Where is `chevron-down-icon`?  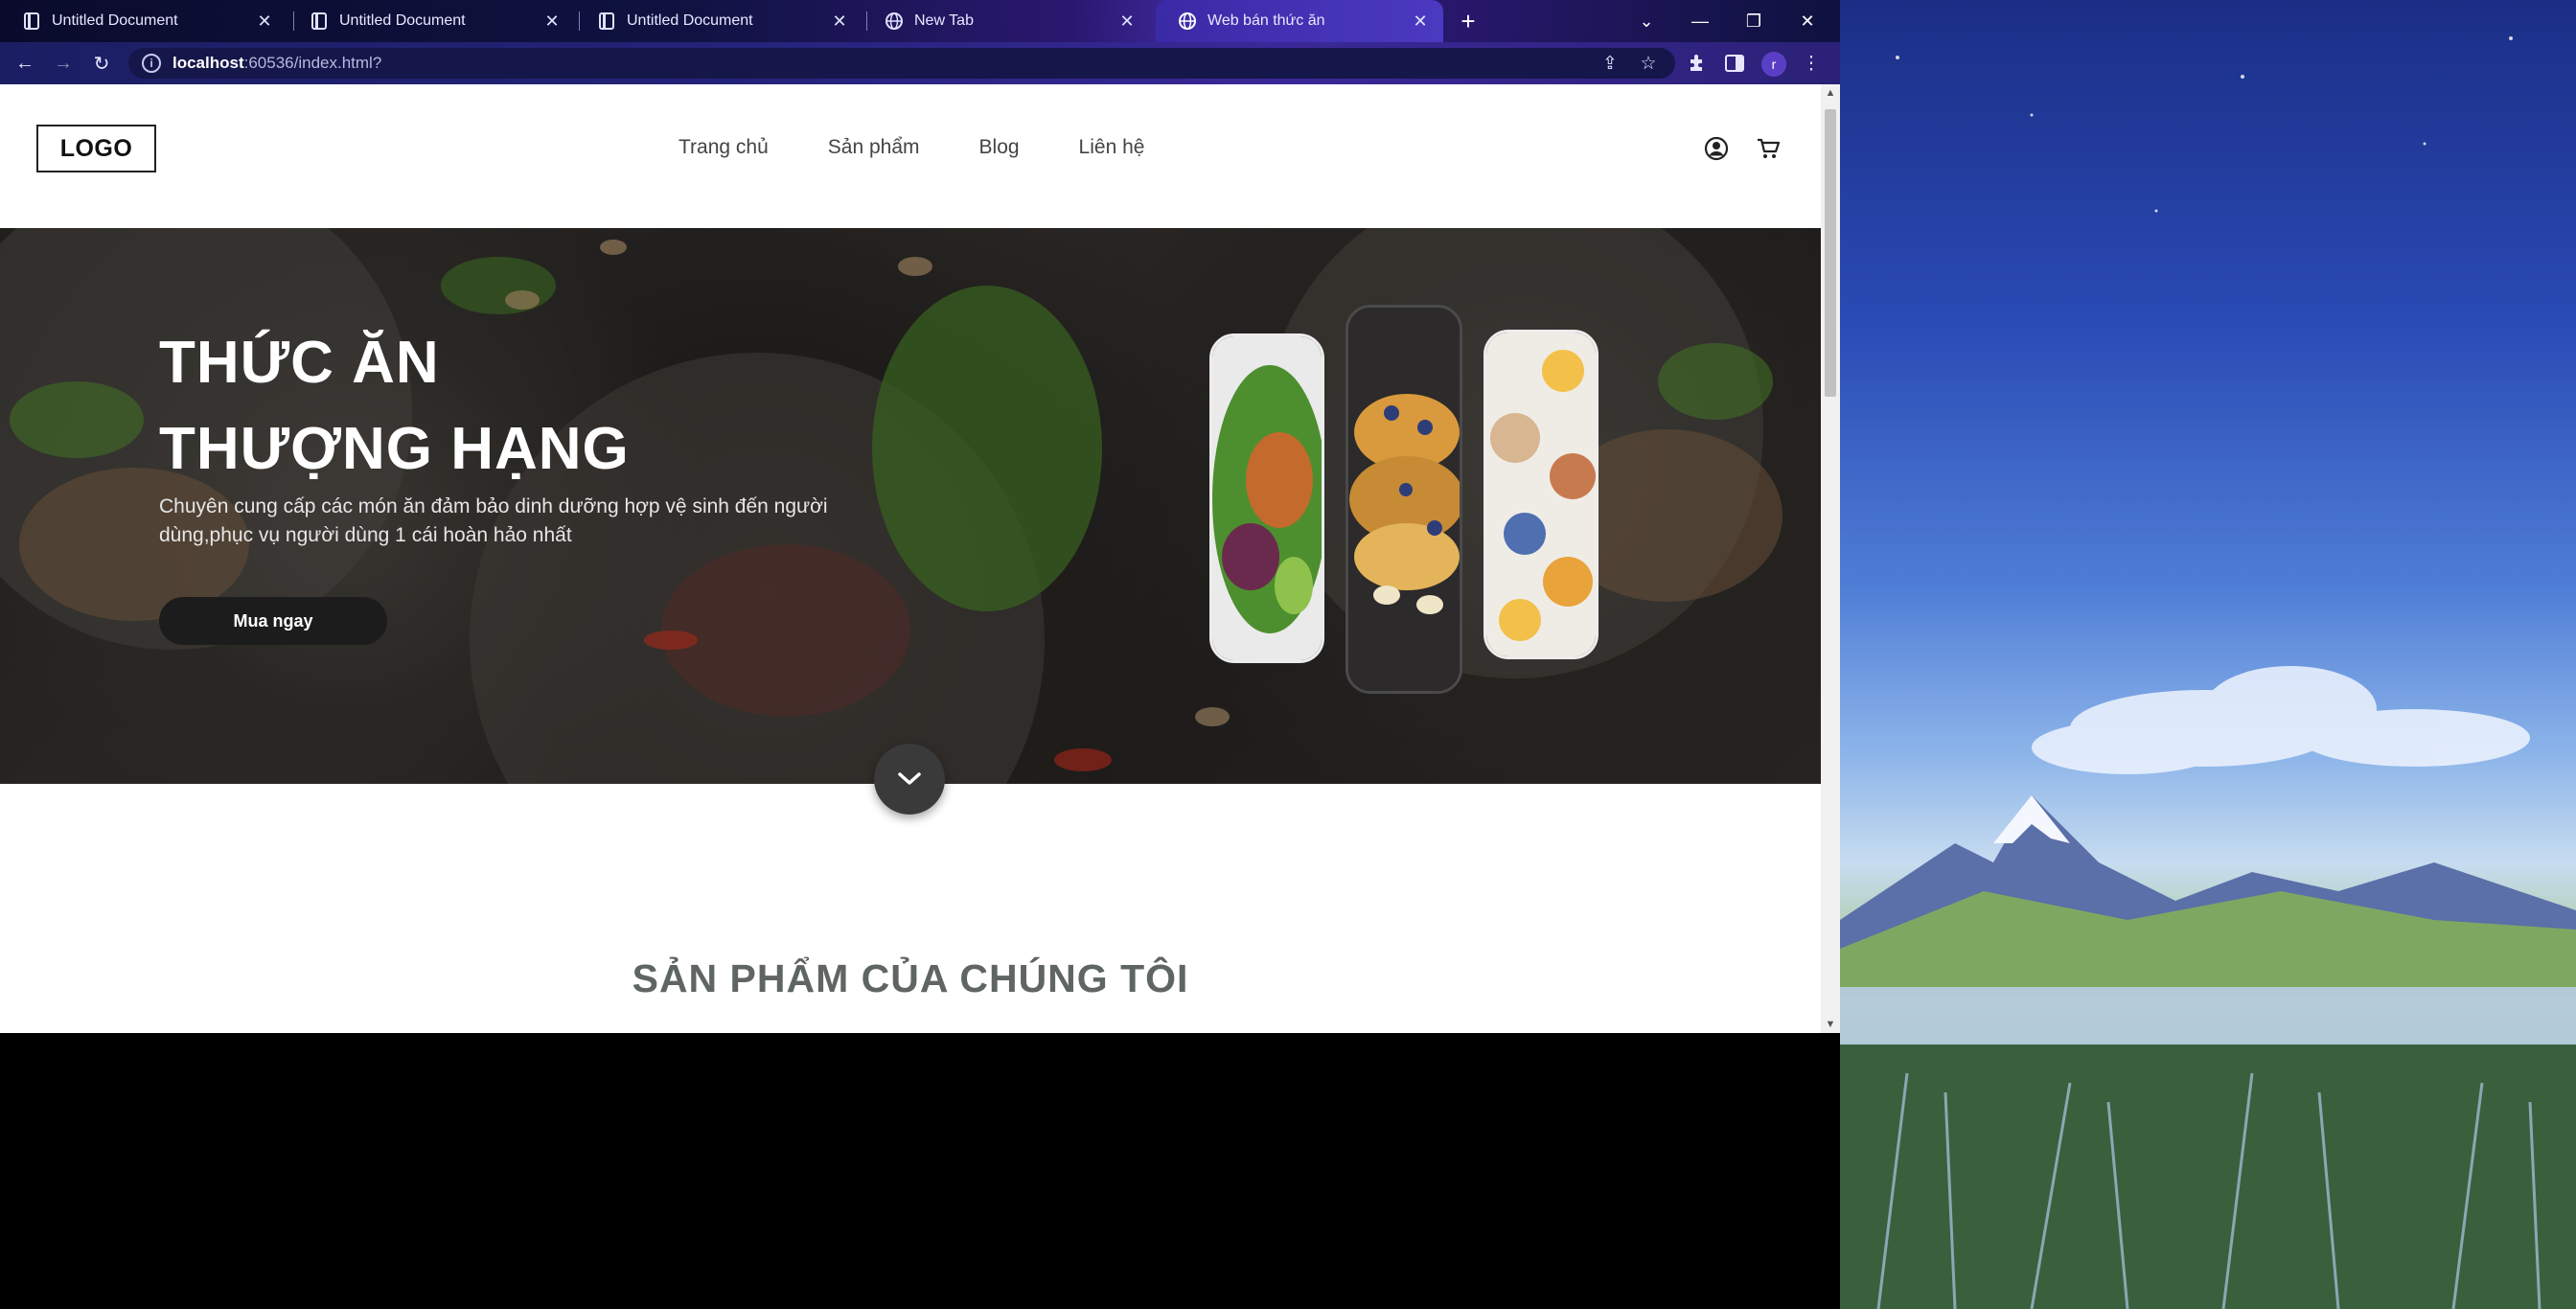 chevron-down-icon is located at coordinates (909, 779).